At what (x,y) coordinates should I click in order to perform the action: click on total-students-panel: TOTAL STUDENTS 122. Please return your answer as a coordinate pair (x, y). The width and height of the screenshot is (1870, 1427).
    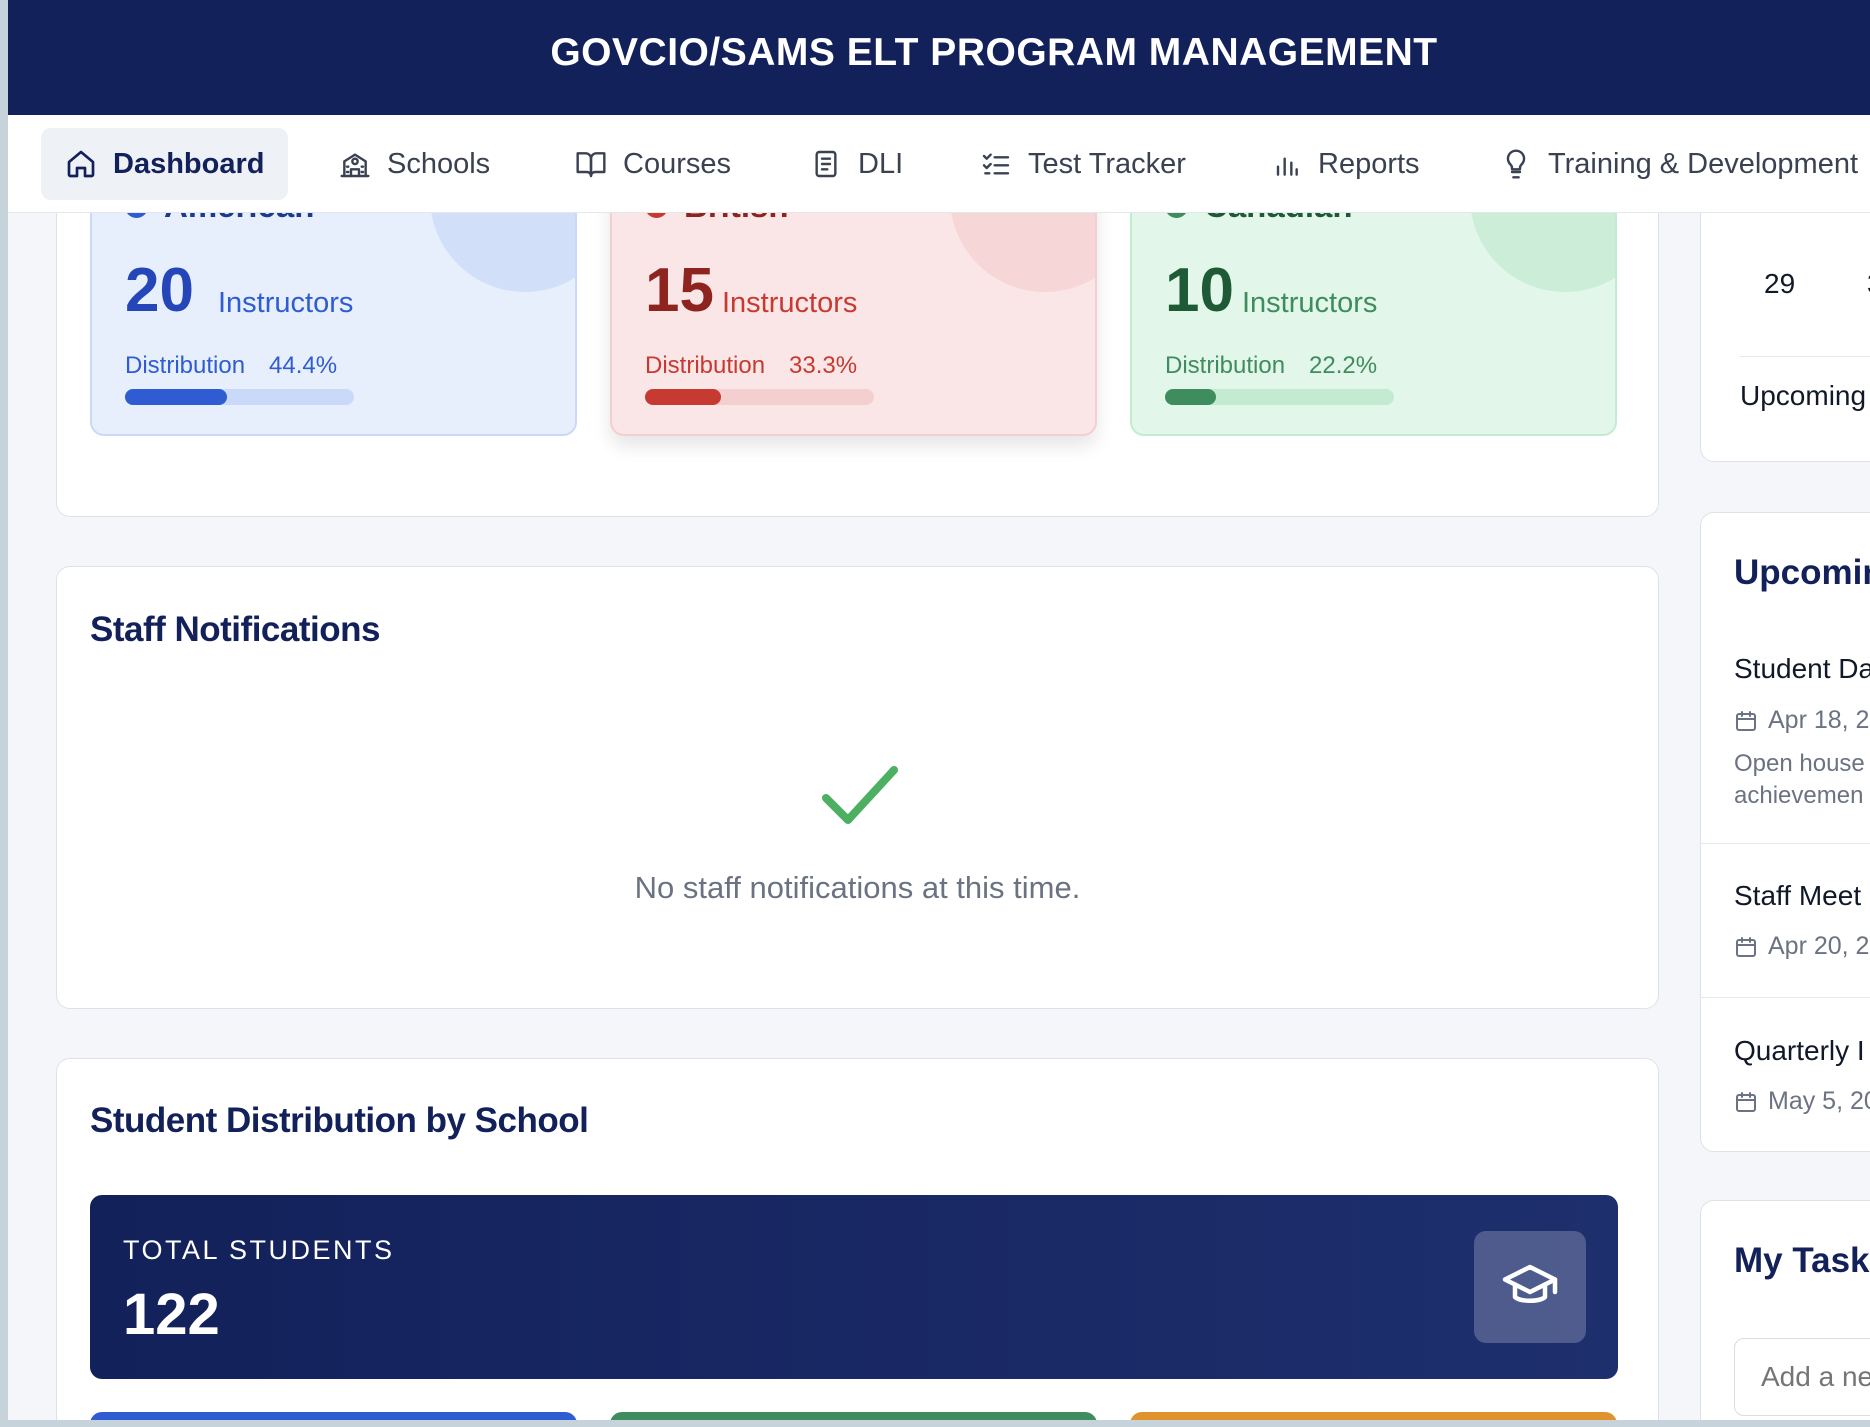
    Looking at the image, I should click on (854, 1287).